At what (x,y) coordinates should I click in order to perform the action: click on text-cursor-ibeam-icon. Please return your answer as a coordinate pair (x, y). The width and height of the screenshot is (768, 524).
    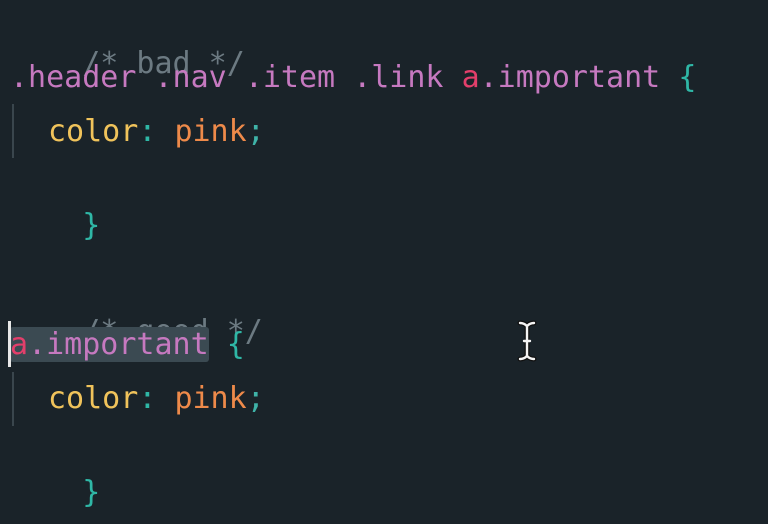
    Looking at the image, I should click on (527, 341).